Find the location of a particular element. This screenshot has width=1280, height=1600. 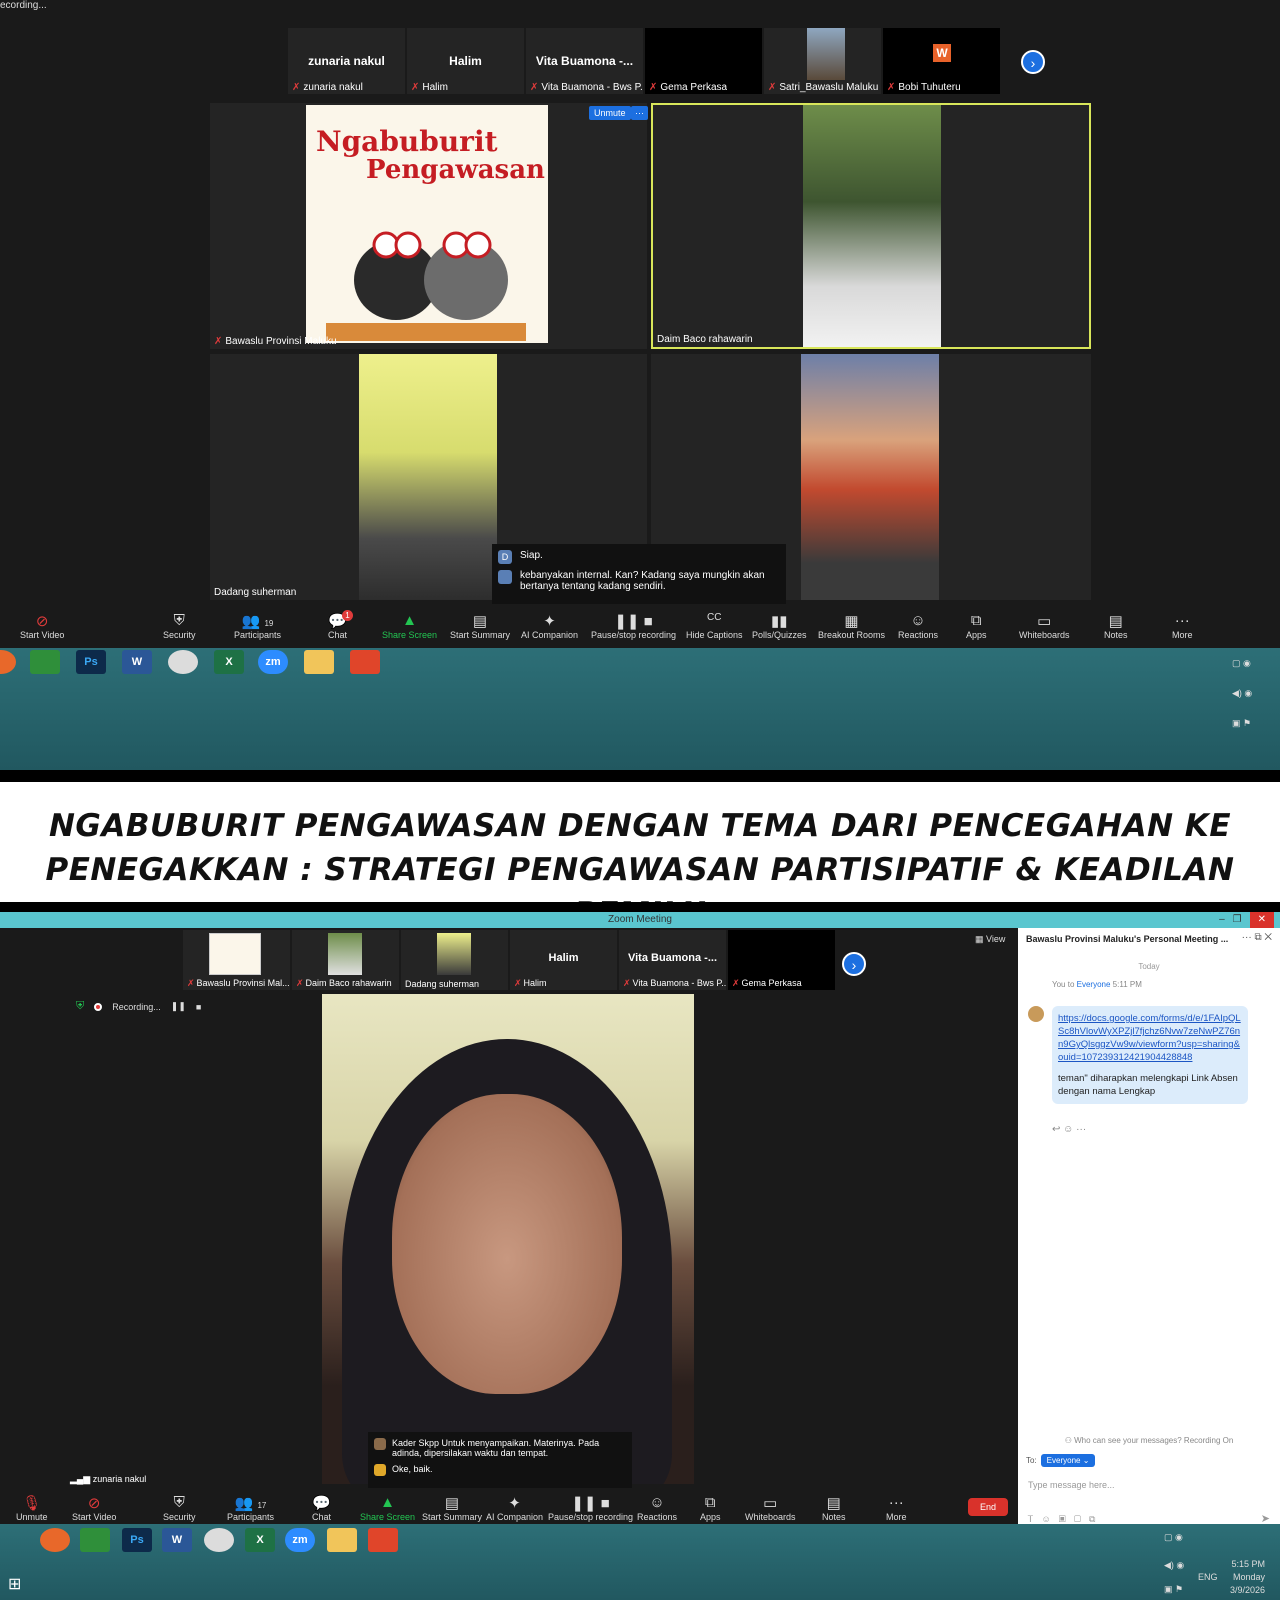

stop-recording-button: ■ is located at coordinates (198, 1007).